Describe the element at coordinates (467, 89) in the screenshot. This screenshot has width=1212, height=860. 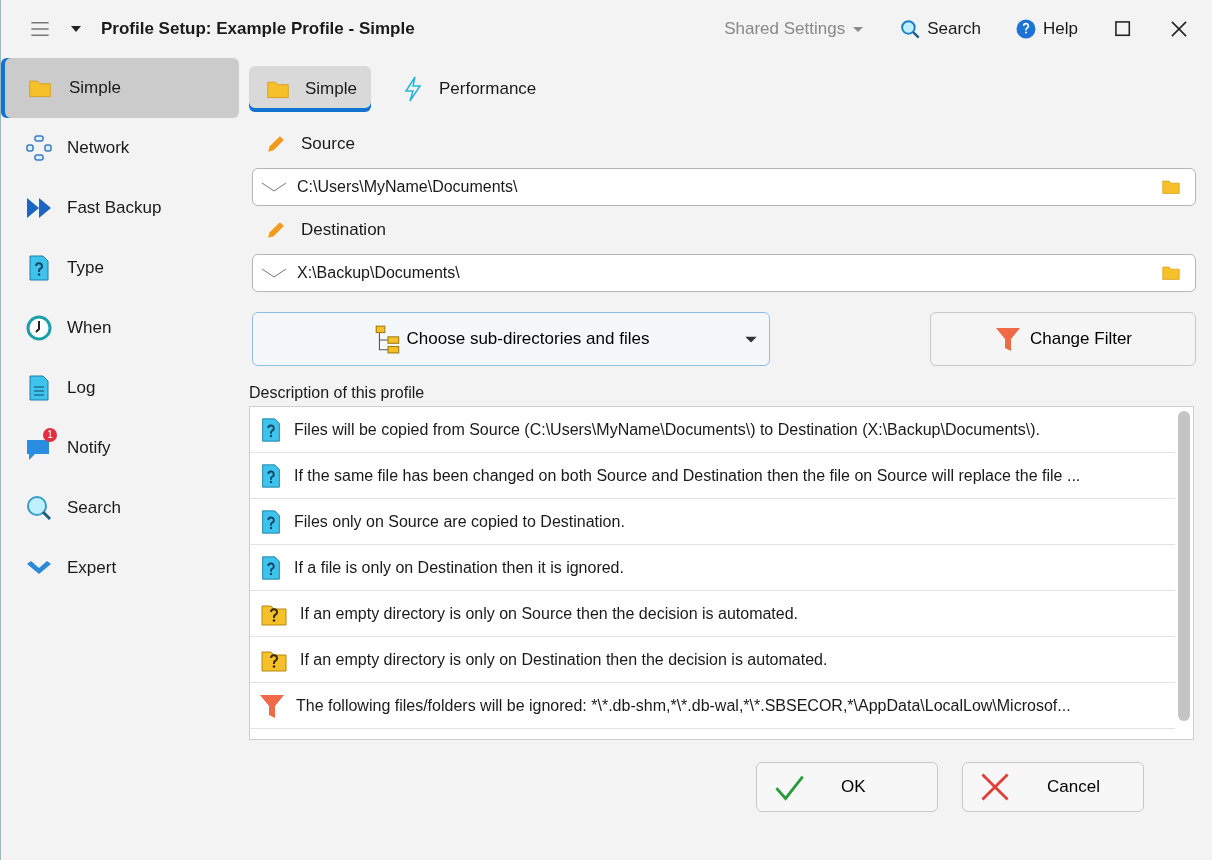
I see `tab: Performance` at that location.